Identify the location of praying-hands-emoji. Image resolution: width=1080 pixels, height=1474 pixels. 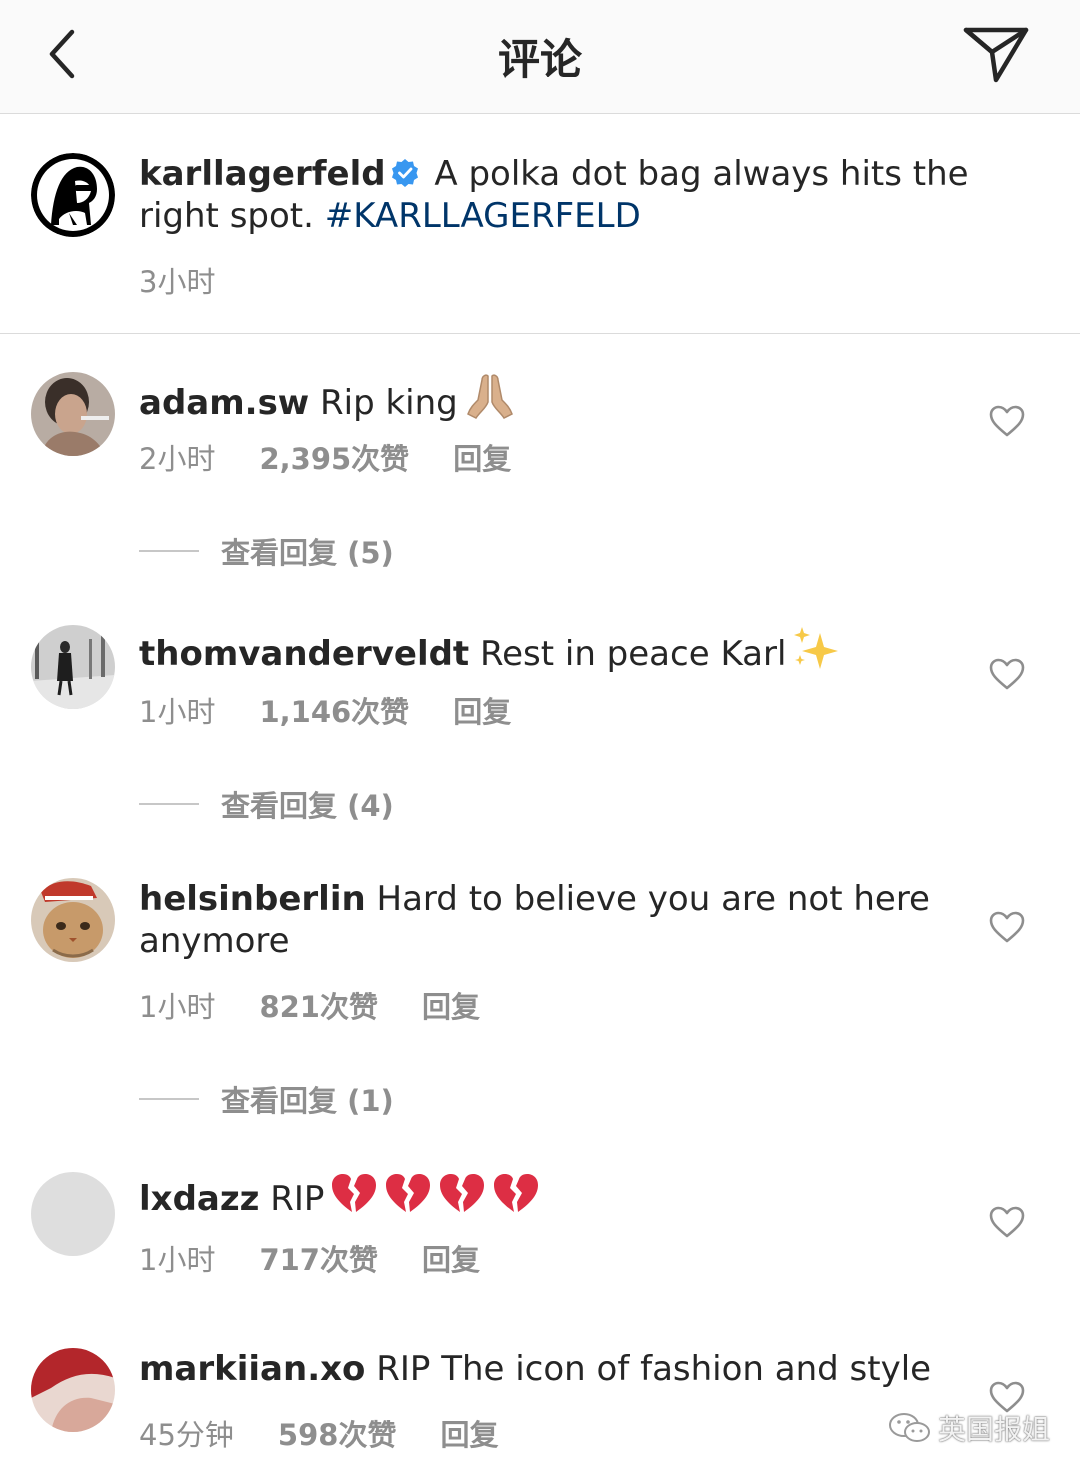
(490, 401).